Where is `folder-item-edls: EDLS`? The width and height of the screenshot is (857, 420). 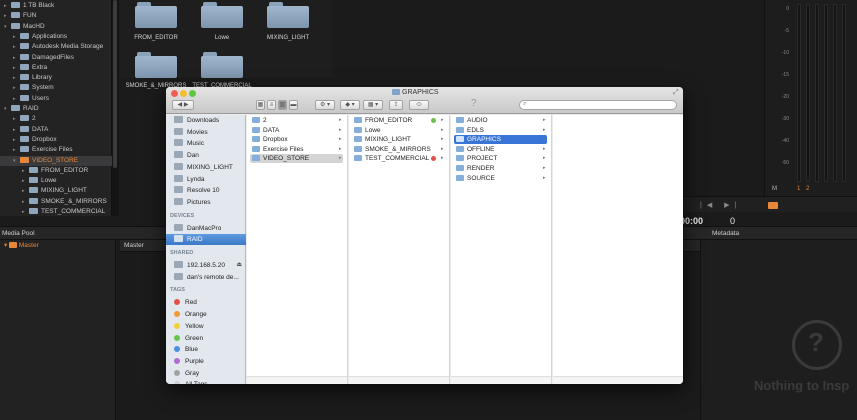
folder-item-edls: EDLS is located at coordinates (500, 130).